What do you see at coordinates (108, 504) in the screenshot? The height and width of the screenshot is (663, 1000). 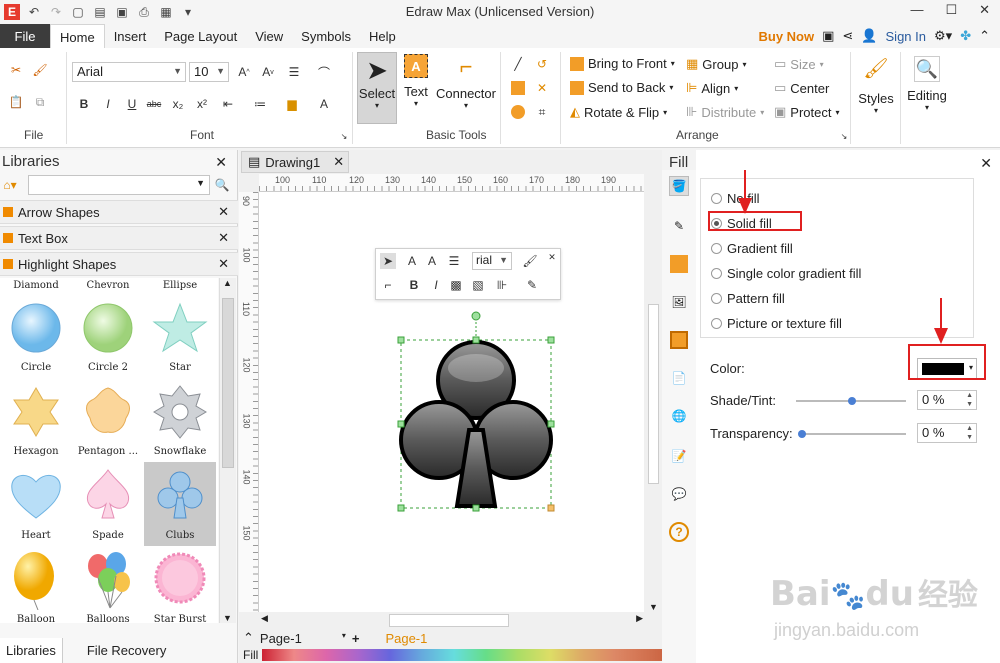 I see `shape-spade: Spade` at bounding box center [108, 504].